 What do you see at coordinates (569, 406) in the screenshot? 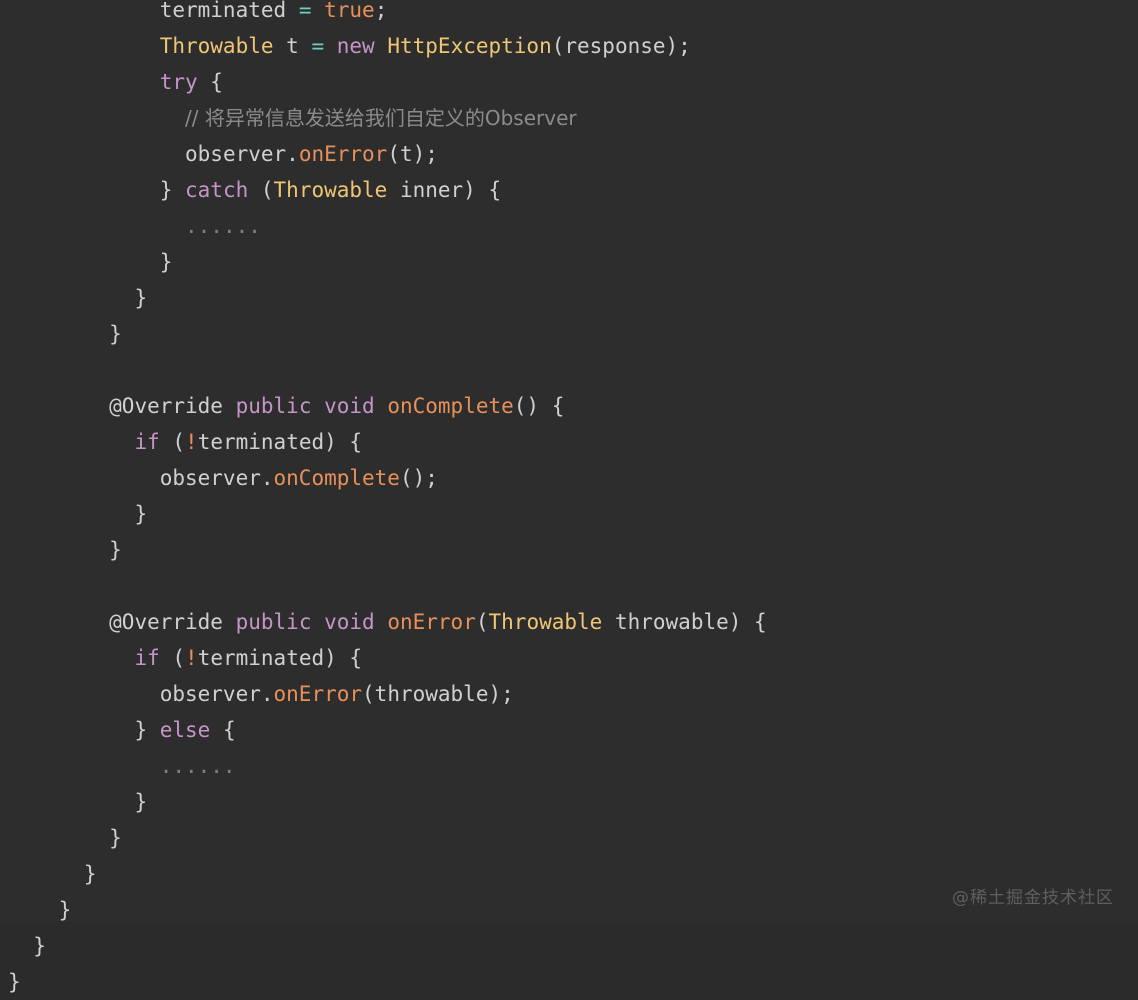
I see `code-line: @Override public void onComplete() {` at bounding box center [569, 406].